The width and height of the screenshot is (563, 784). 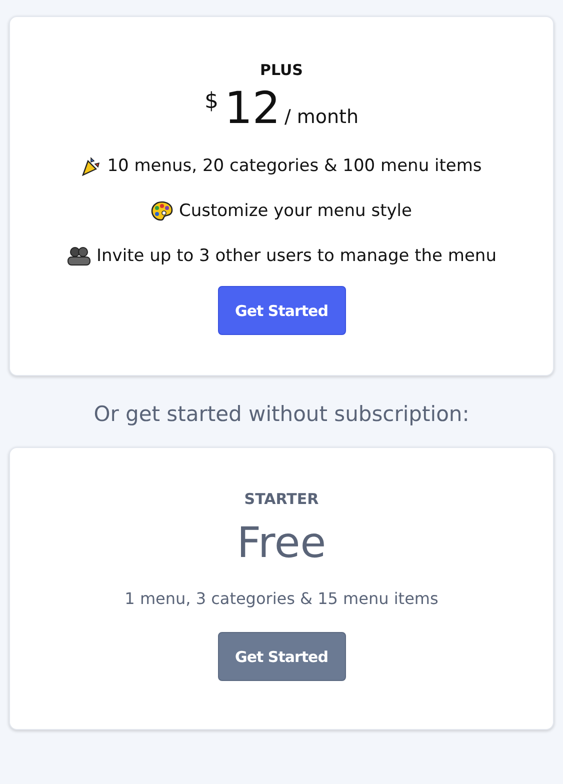 I want to click on people-icon, so click(x=78, y=256).